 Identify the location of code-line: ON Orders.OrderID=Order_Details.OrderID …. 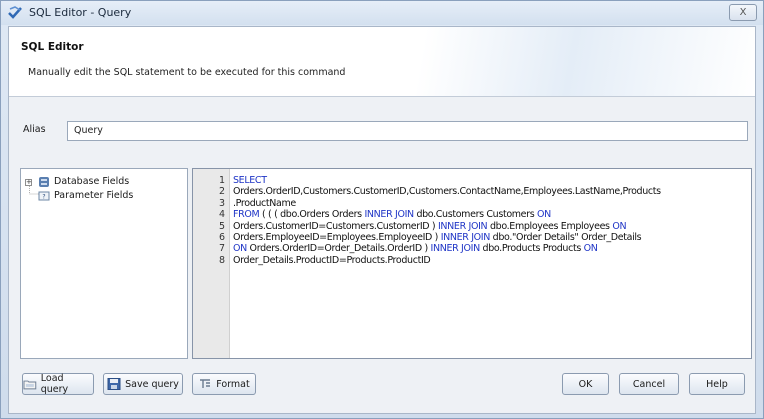
(415, 248).